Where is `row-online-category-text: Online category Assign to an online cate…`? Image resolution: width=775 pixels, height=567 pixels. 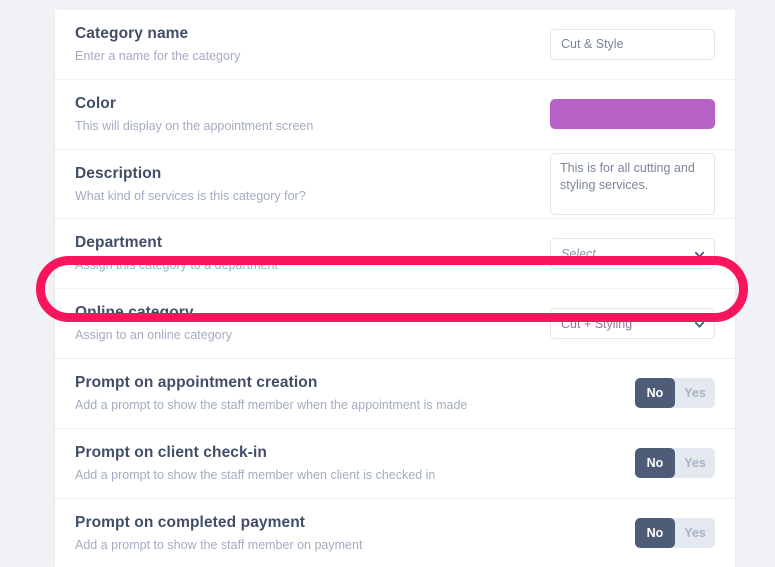
row-online-category-text: Online category Assign to an online cate… is located at coordinates (153, 323).